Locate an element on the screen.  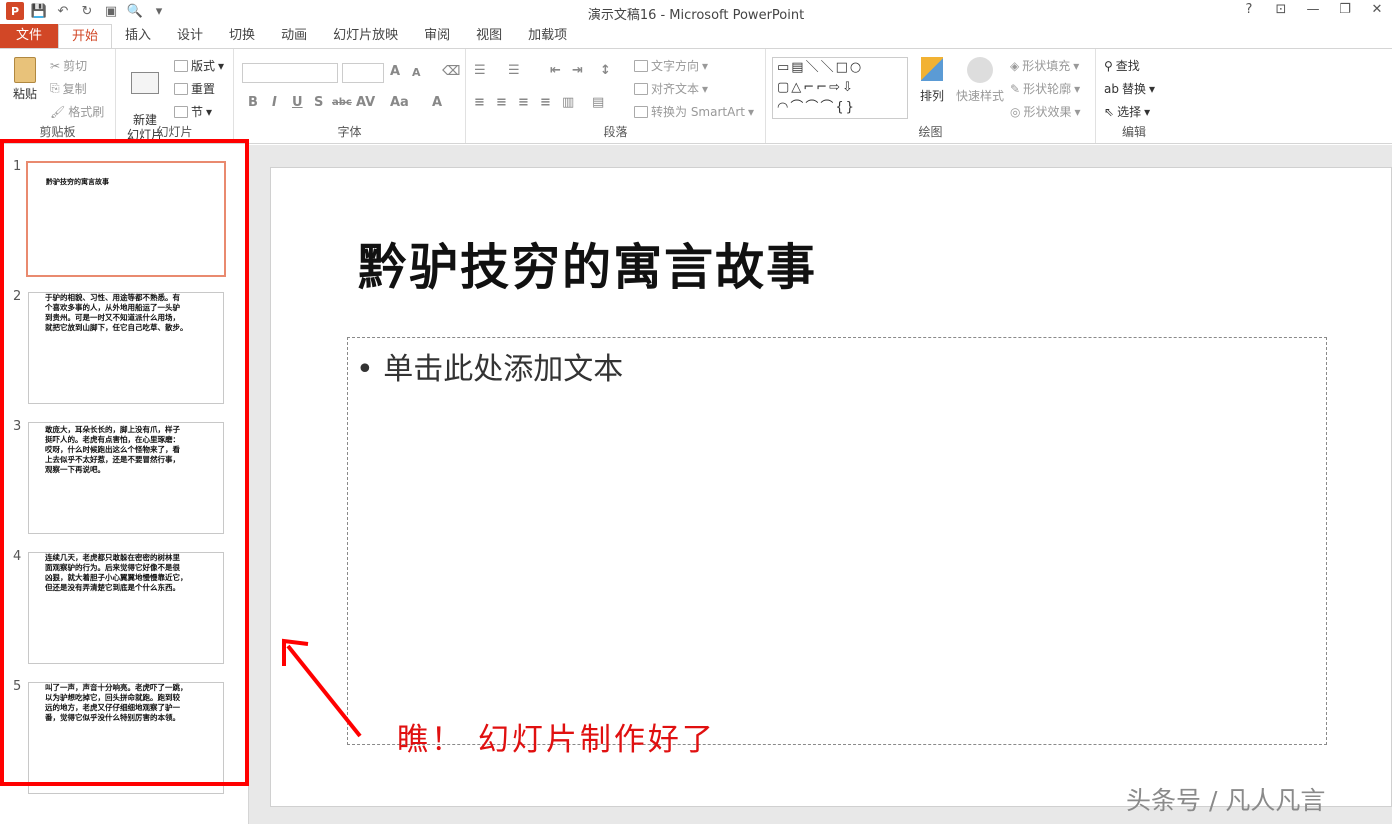
slide-title: 黔驴技穷的寓言故事 is located at coordinates (587, 263).